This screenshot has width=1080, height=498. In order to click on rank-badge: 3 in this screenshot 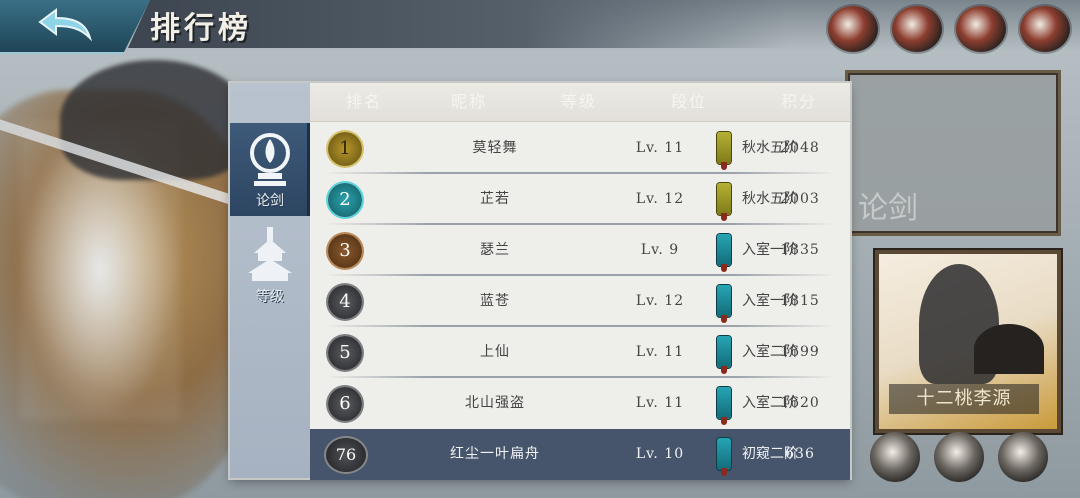, I will do `click(345, 251)`.